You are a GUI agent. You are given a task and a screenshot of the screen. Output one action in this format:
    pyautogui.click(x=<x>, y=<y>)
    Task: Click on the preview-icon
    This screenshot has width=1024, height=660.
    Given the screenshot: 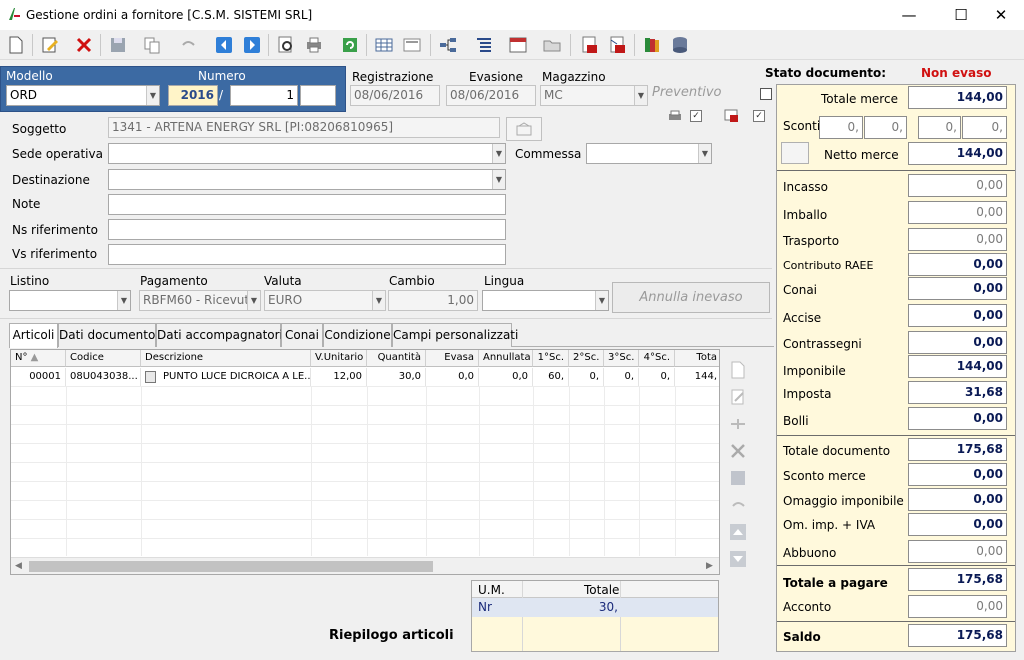 What is the action you would take?
    pyautogui.click(x=286, y=45)
    